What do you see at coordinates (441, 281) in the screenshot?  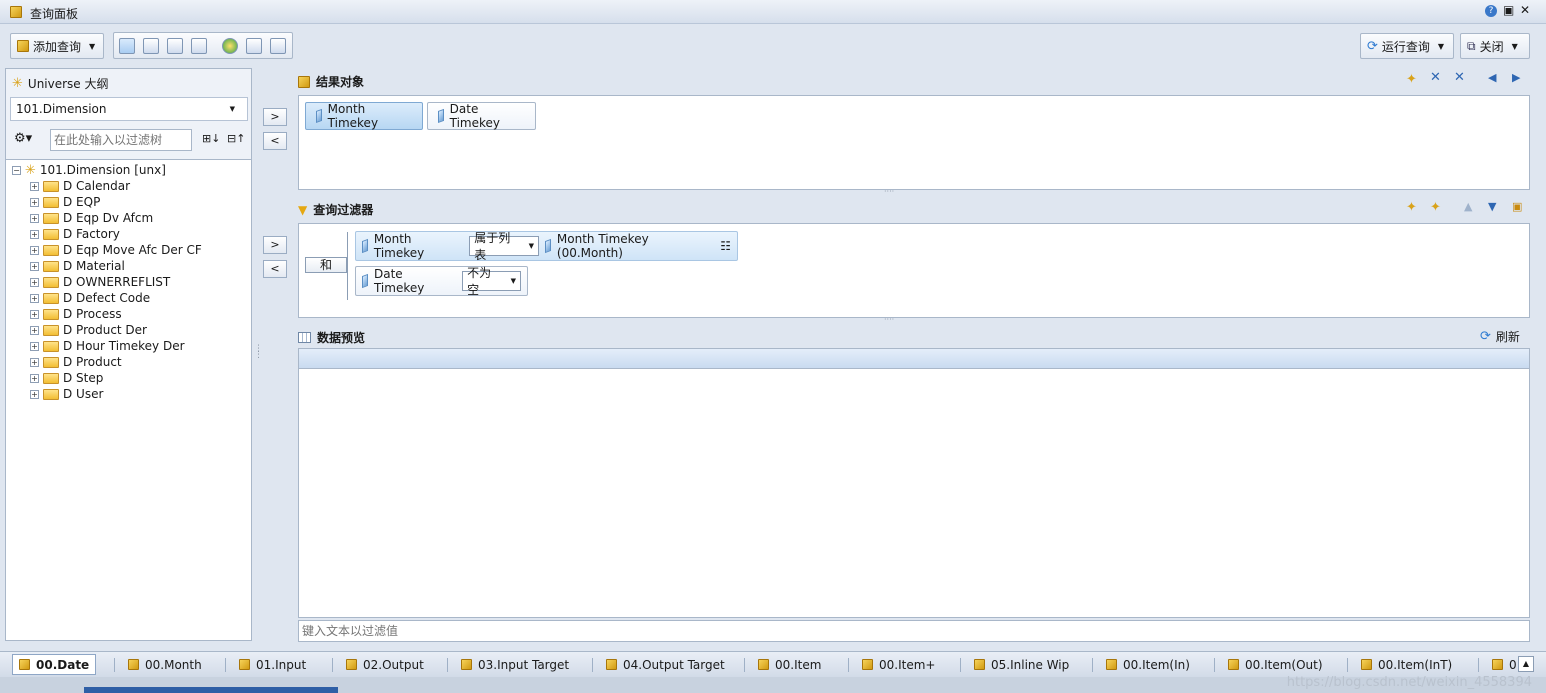 I see `filter-condition-2: Date Timekey 不为空 ▼` at bounding box center [441, 281].